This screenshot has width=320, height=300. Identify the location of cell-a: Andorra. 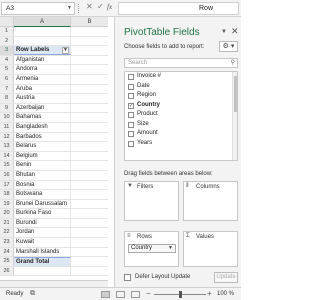
(42, 69).